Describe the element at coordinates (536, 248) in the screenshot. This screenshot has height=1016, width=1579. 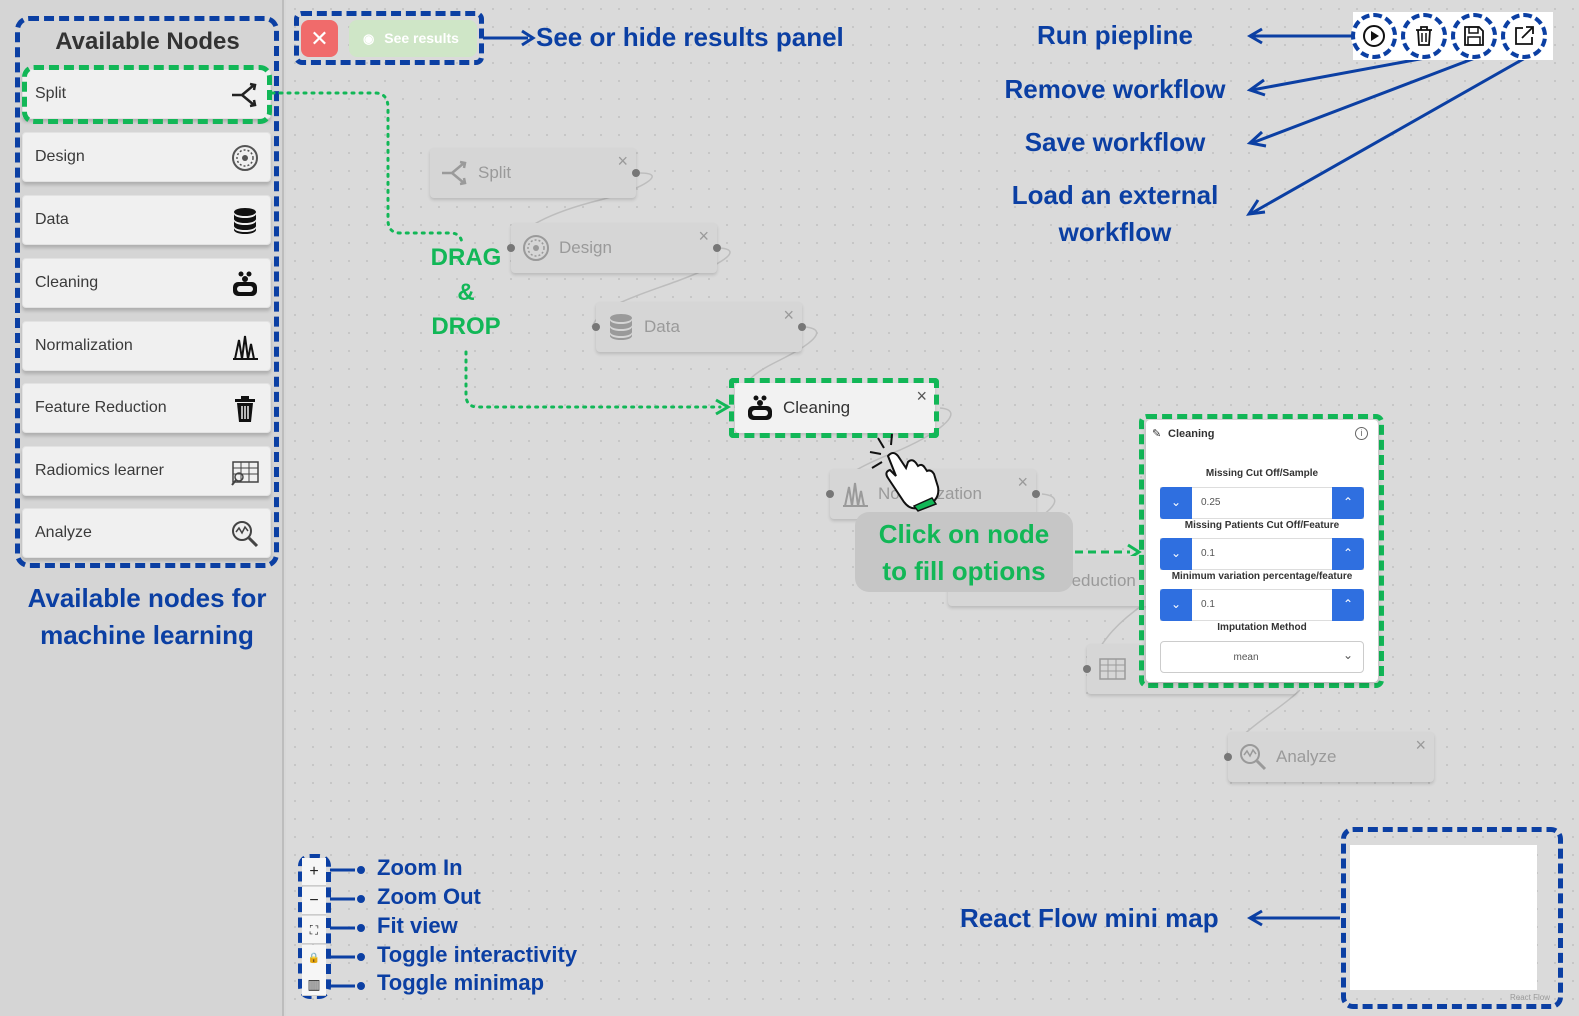
I see `design-icon` at that location.